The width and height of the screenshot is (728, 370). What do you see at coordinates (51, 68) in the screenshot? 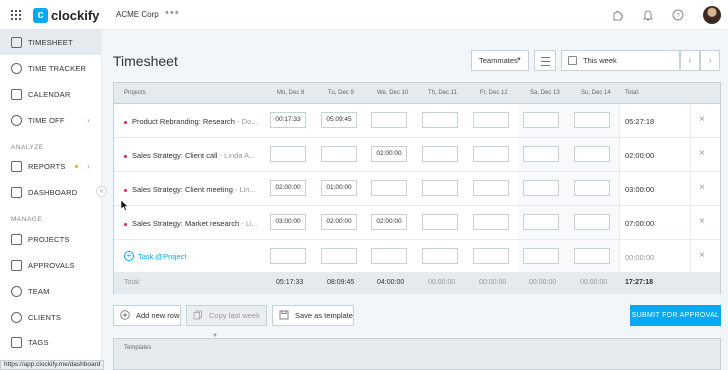
I see `sidebar-item-time-tracker: TIME TRACKER` at bounding box center [51, 68].